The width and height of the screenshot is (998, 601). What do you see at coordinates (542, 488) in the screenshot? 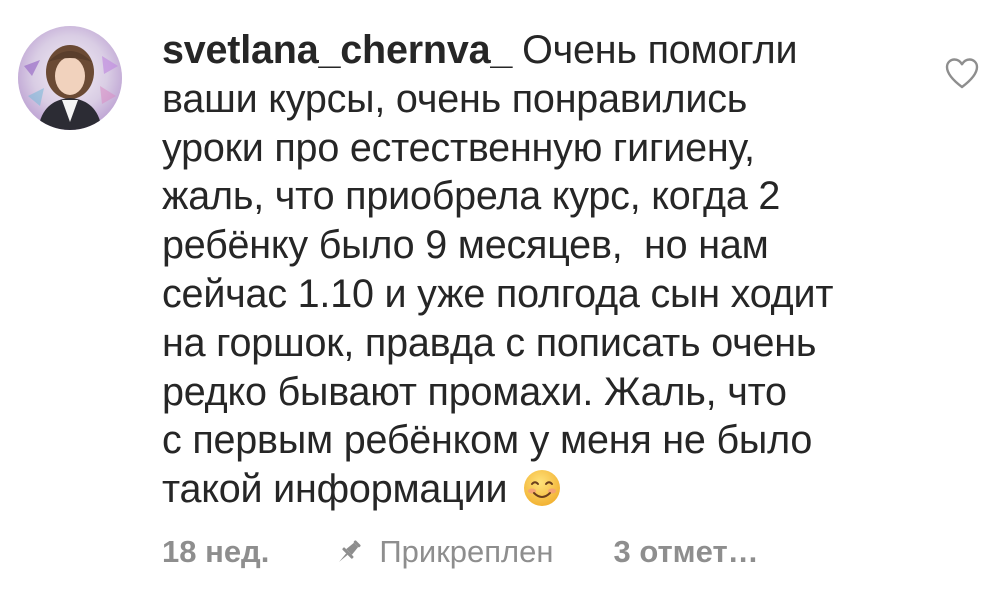
I see `smiling-face-emoji` at bounding box center [542, 488].